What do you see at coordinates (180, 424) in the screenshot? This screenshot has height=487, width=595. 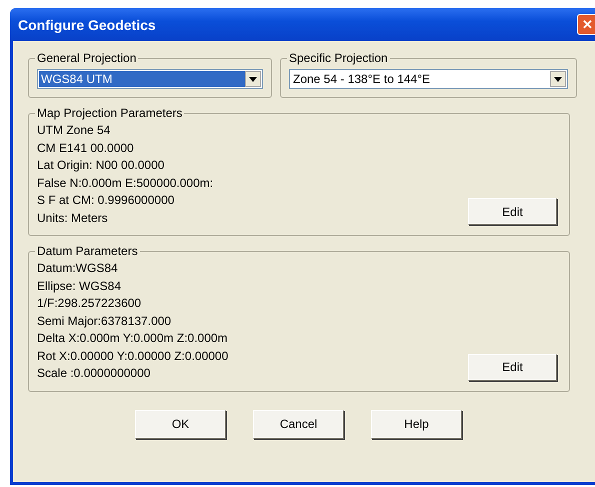 I see `dialog-button: OK` at bounding box center [180, 424].